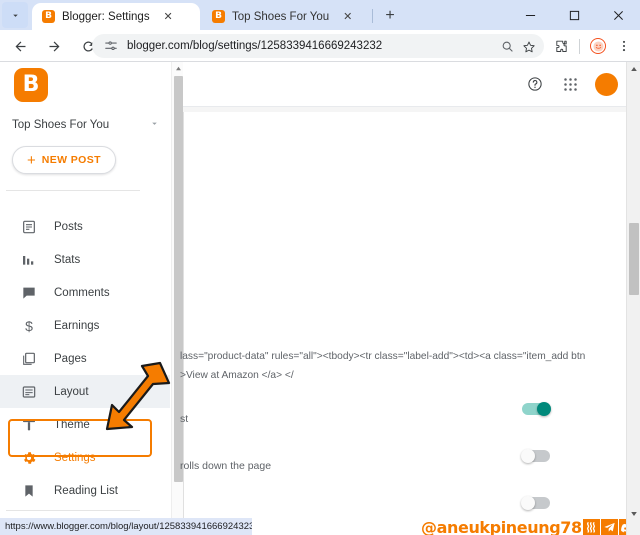 This screenshot has height=535, width=640. I want to click on blog-selector: Top Shoes For You, so click(85, 125).